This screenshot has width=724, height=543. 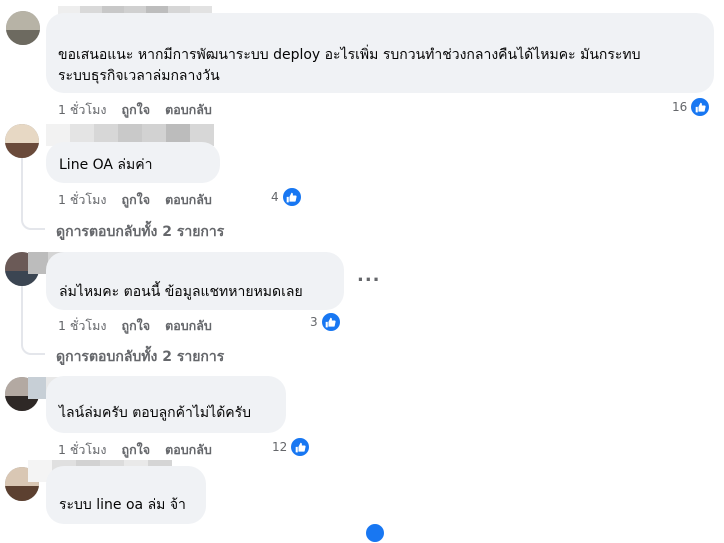 I want to click on reaction-count: 3, so click(x=325, y=322).